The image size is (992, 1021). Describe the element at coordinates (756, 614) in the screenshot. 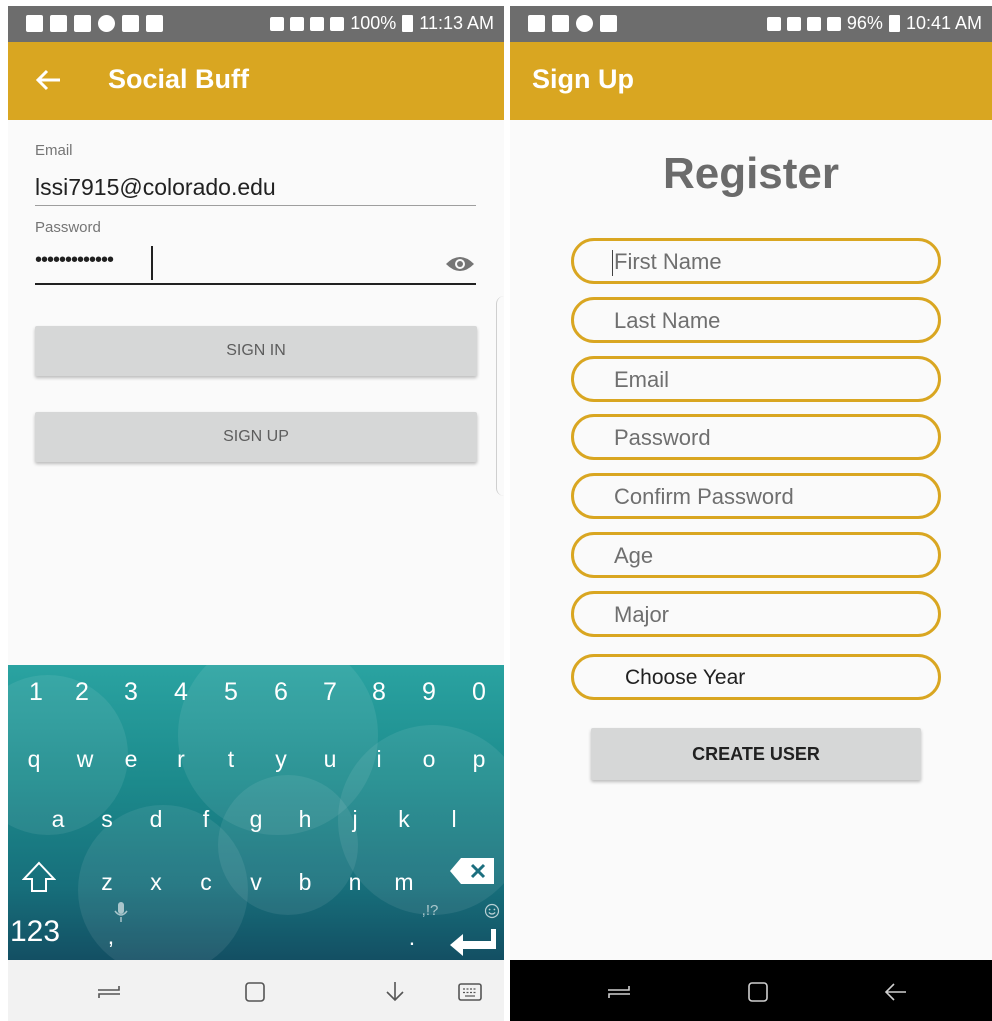

I see `major-field: Major` at that location.